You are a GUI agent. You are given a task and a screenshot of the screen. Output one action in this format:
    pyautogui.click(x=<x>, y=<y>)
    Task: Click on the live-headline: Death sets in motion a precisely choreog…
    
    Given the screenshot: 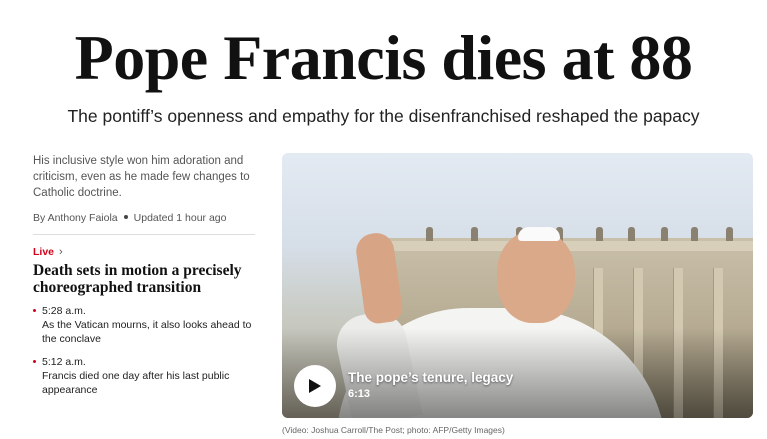 What is the action you would take?
    pyautogui.click(x=147, y=279)
    